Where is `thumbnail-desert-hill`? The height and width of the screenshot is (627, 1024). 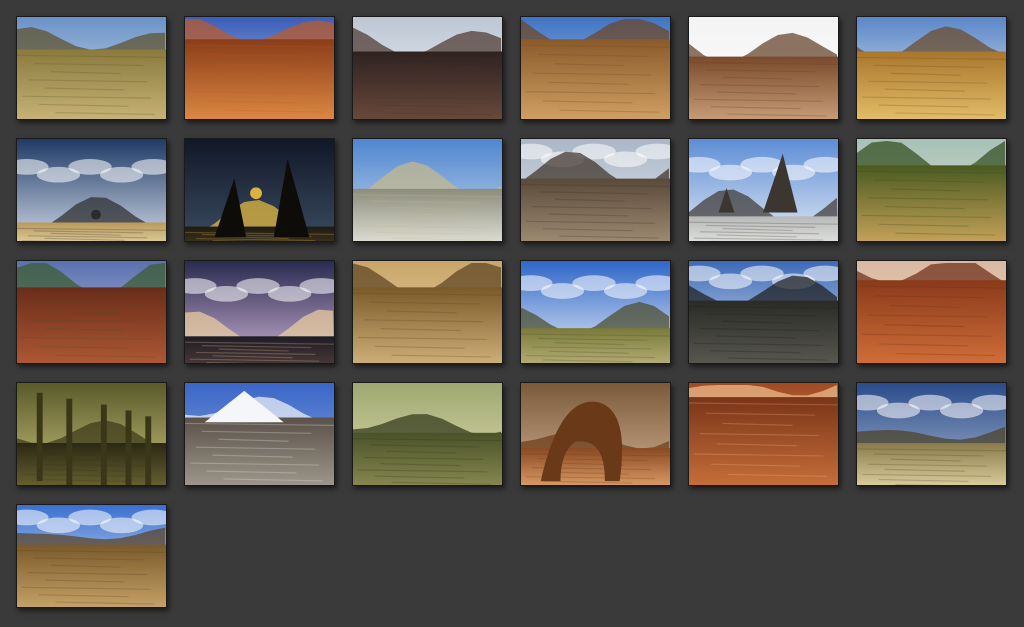
thumbnail-desert-hill is located at coordinates (91, 68).